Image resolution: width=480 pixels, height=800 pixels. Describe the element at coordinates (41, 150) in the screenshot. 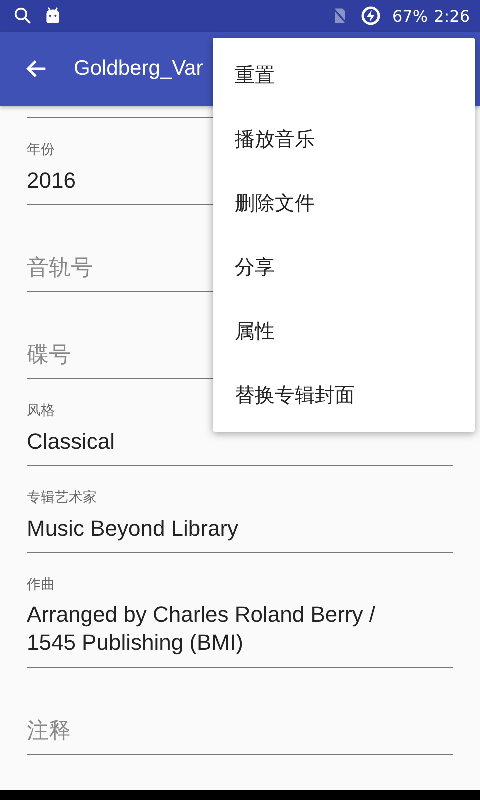

I see `field-label: 年份` at that location.